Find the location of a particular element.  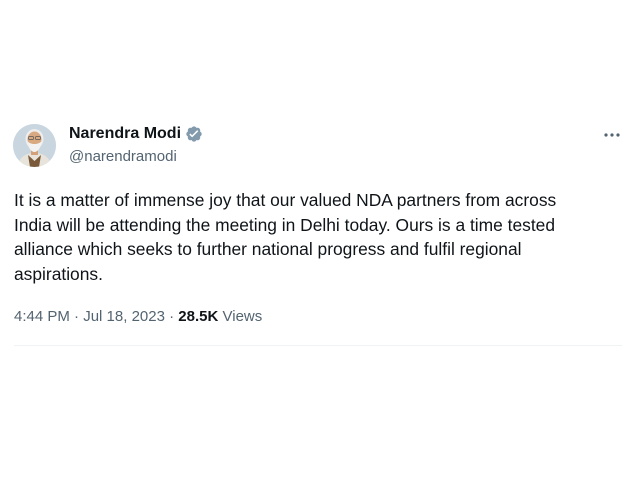

views-count: 28.5K is located at coordinates (198, 316).